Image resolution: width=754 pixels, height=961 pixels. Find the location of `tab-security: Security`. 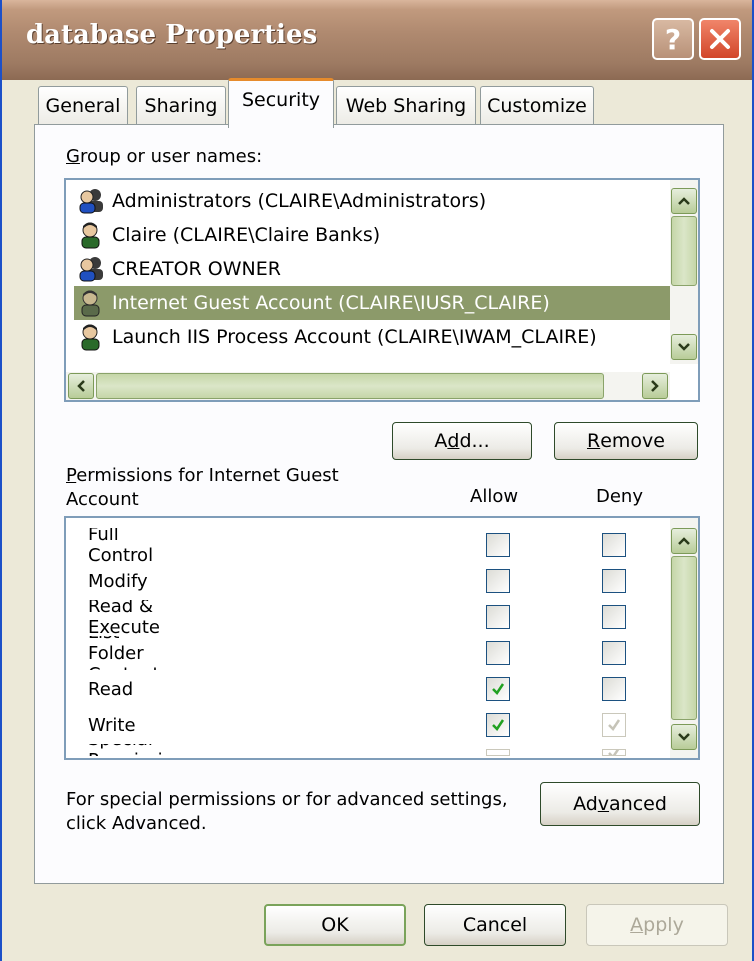

tab-security: Security is located at coordinates (281, 103).